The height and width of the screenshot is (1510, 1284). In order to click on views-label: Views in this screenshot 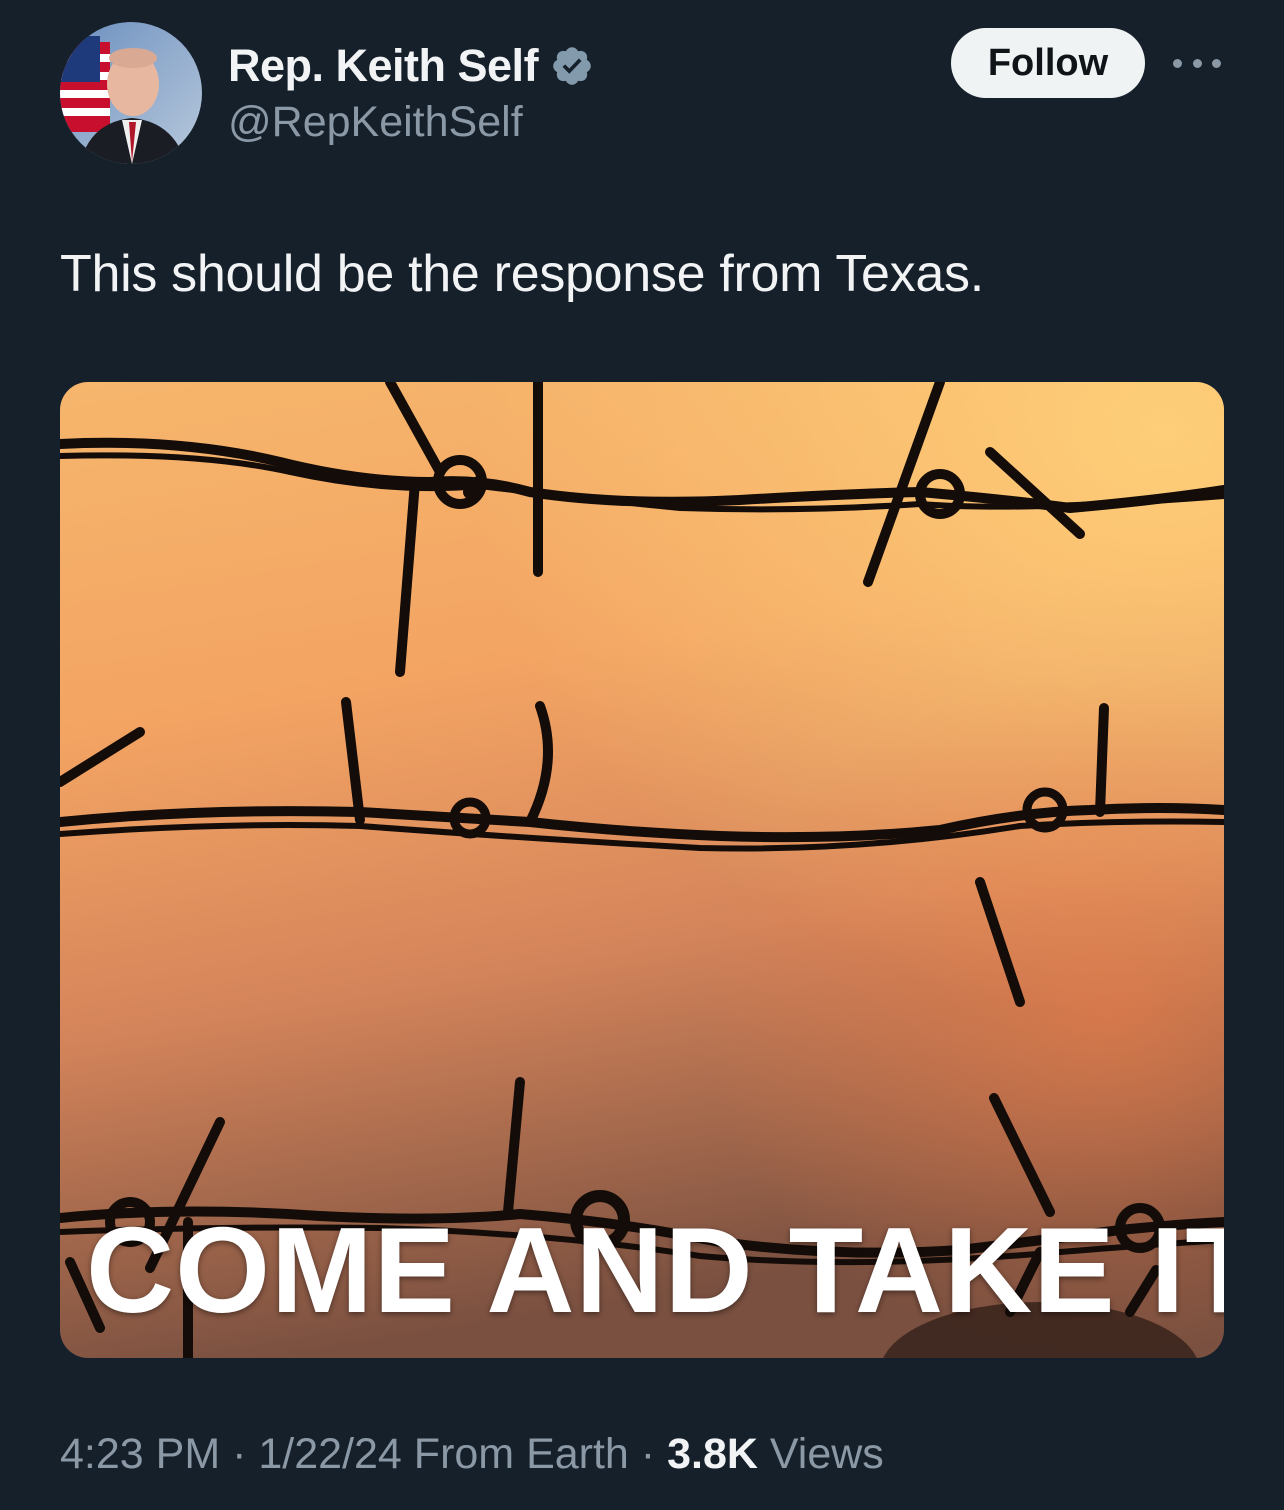, I will do `click(826, 1454)`.